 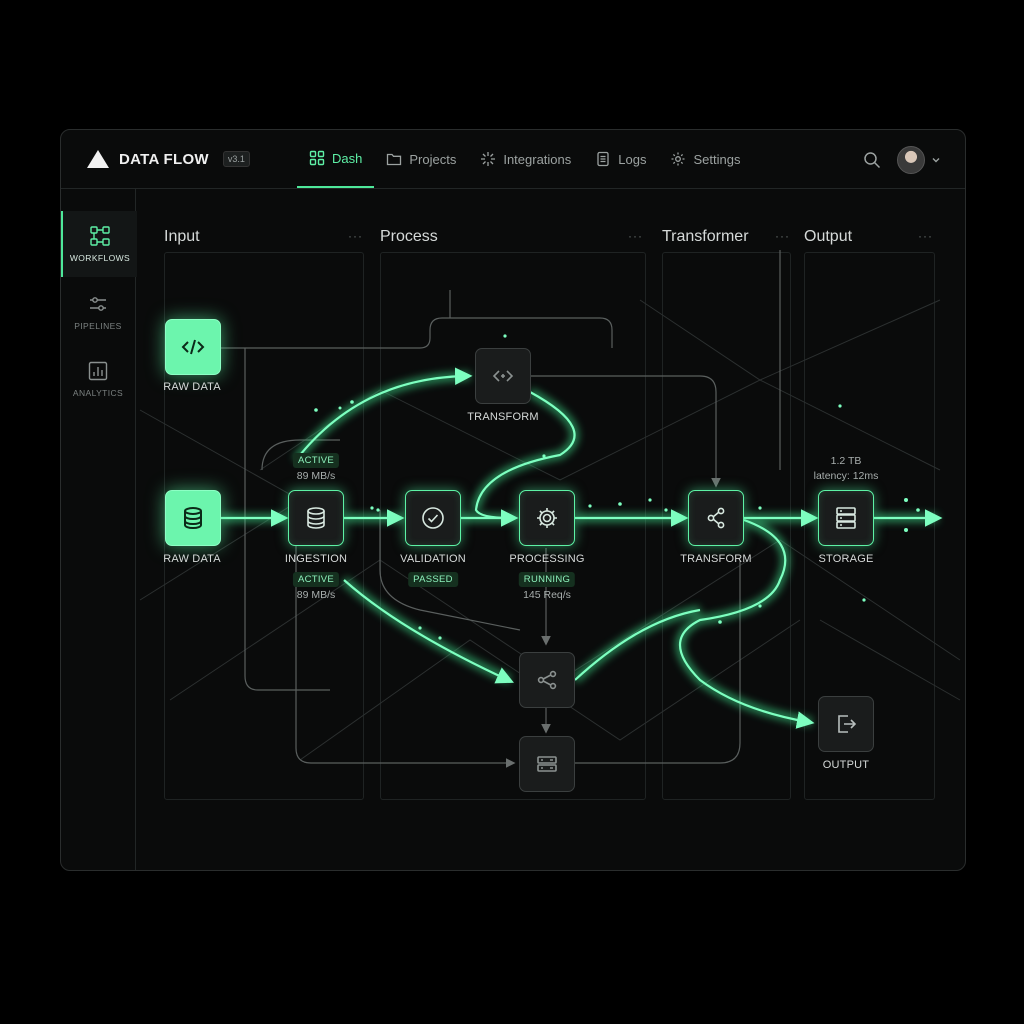 I want to click on node-store-lower, so click(x=547, y=764).